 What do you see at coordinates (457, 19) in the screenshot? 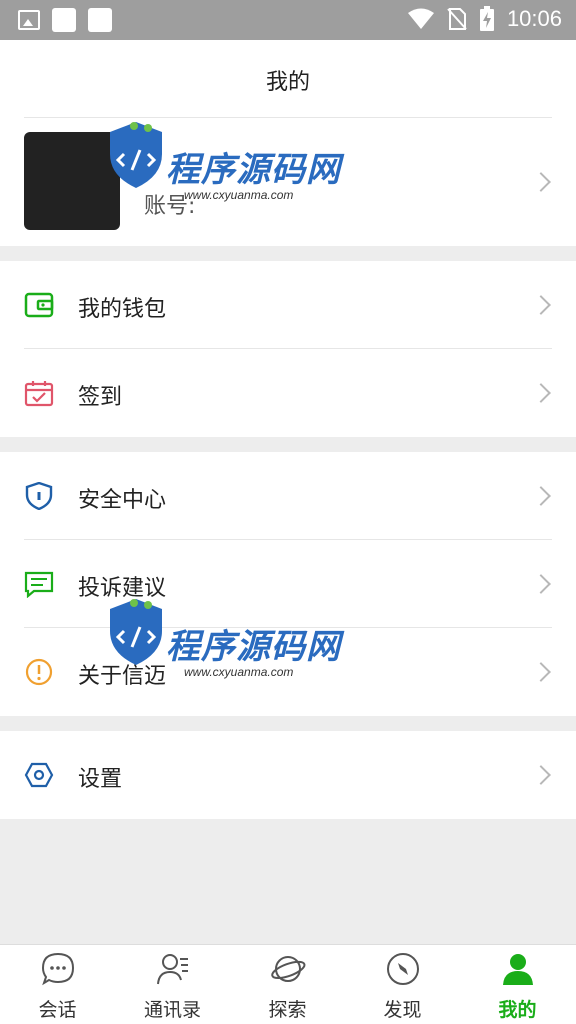
I see `no-sim-icon` at bounding box center [457, 19].